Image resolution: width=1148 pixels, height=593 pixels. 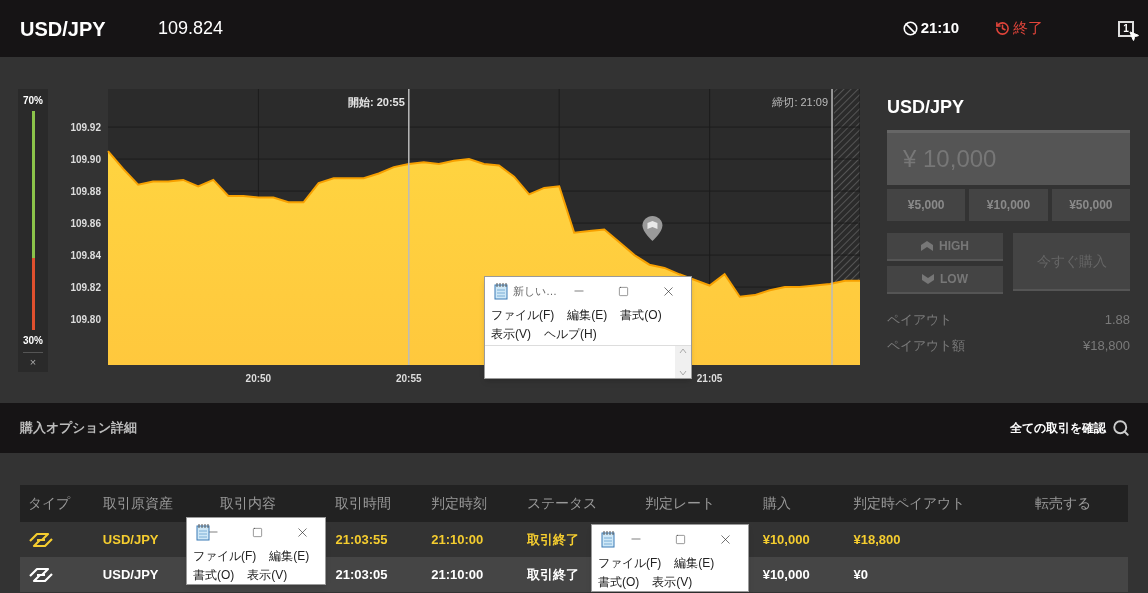 What do you see at coordinates (588, 361) in the screenshot?
I see `text-area` at bounding box center [588, 361].